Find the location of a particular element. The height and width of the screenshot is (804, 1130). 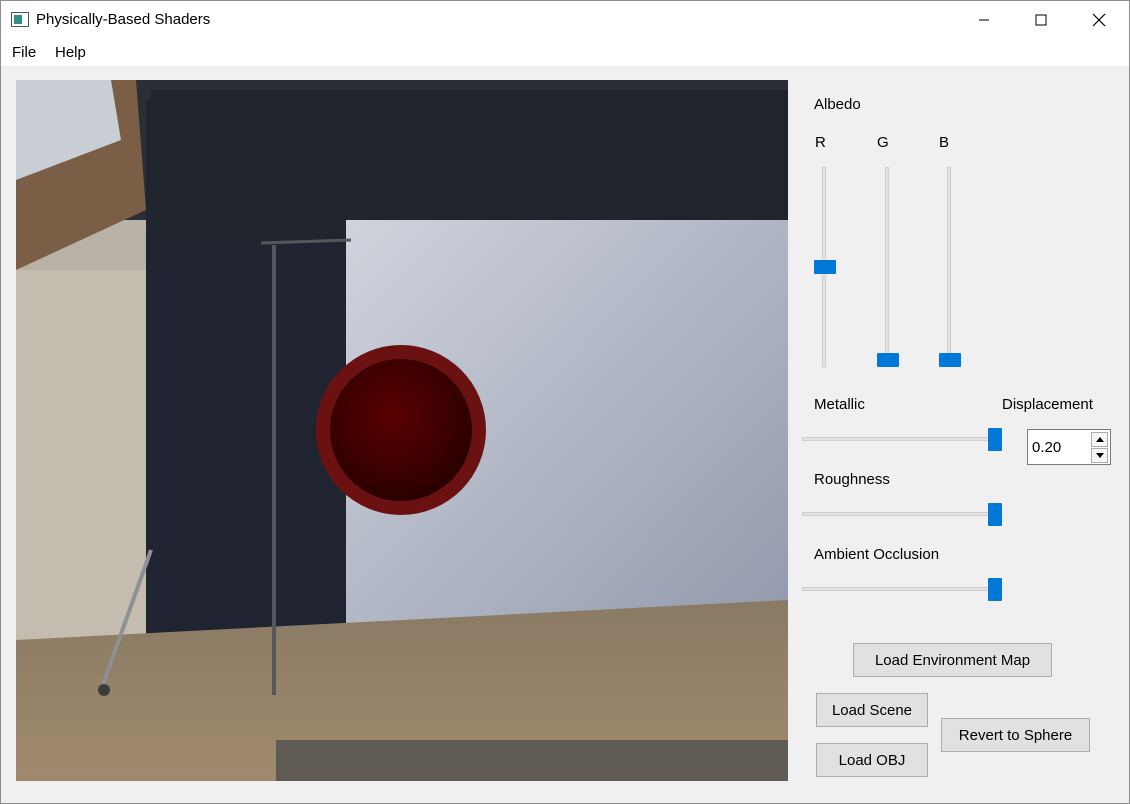

roughness-slider-thumb is located at coordinates (995, 514).